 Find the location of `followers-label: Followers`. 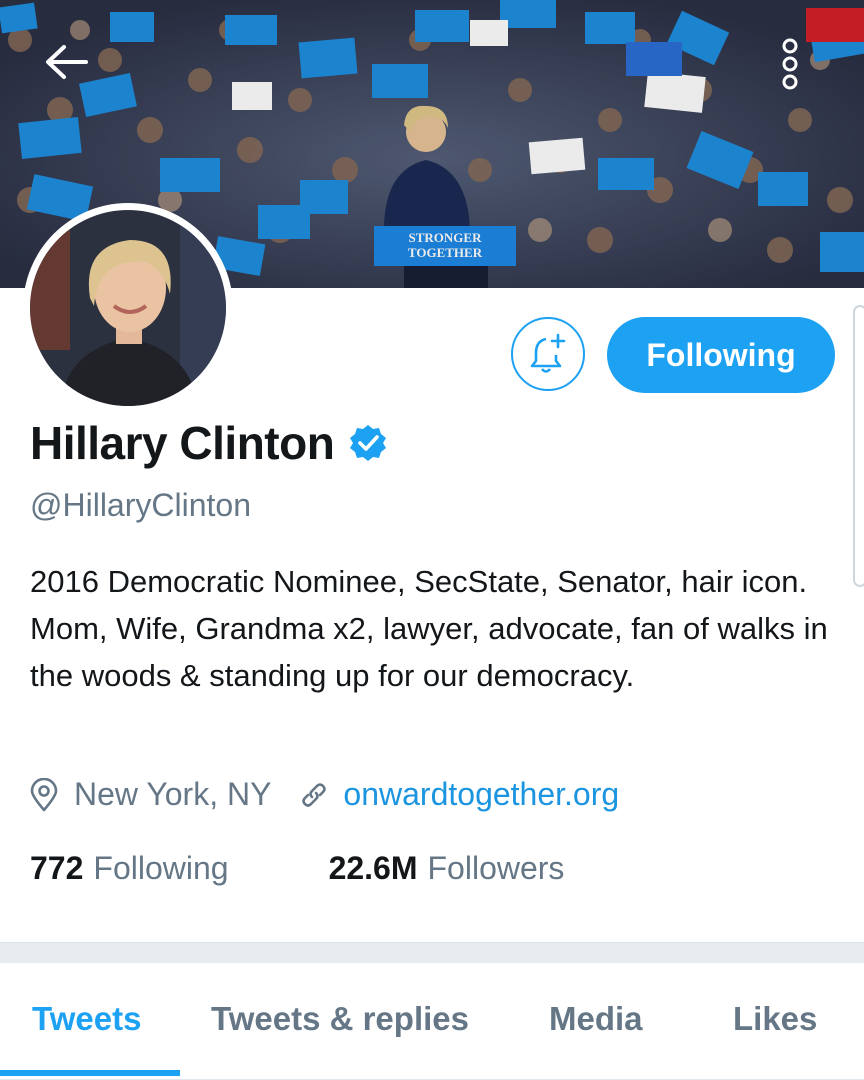

followers-label: Followers is located at coordinates (496, 868).